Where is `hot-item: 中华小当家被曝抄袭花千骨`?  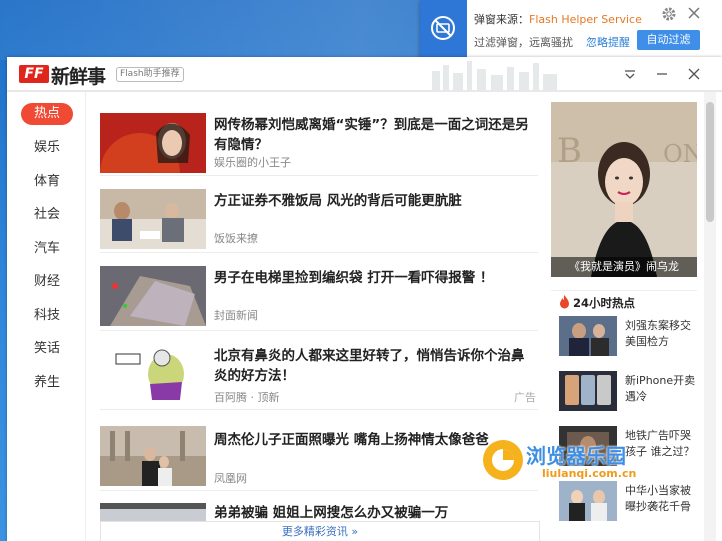
hot-item: 中华小当家被曝抄袭花千骨 is located at coordinates (628, 510).